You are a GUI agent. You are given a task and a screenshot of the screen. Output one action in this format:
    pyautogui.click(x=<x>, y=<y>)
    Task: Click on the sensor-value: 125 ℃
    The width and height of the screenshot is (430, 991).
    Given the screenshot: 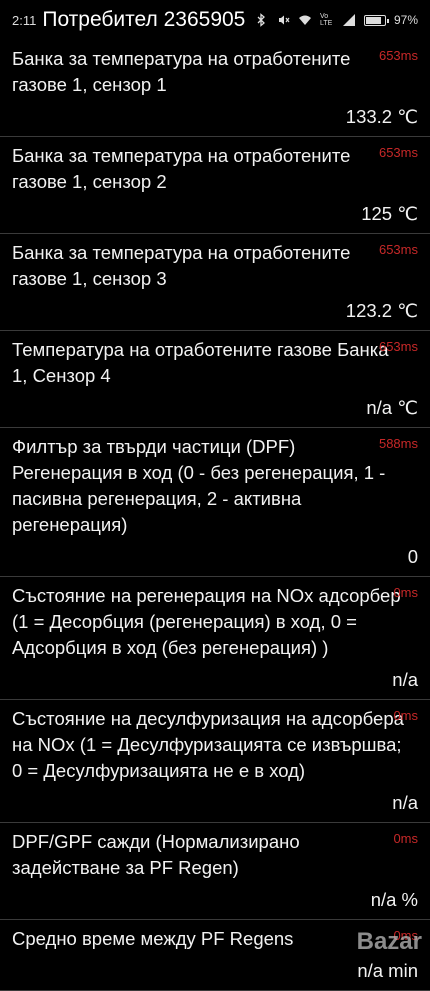 What is the action you would take?
    pyautogui.click(x=389, y=213)
    